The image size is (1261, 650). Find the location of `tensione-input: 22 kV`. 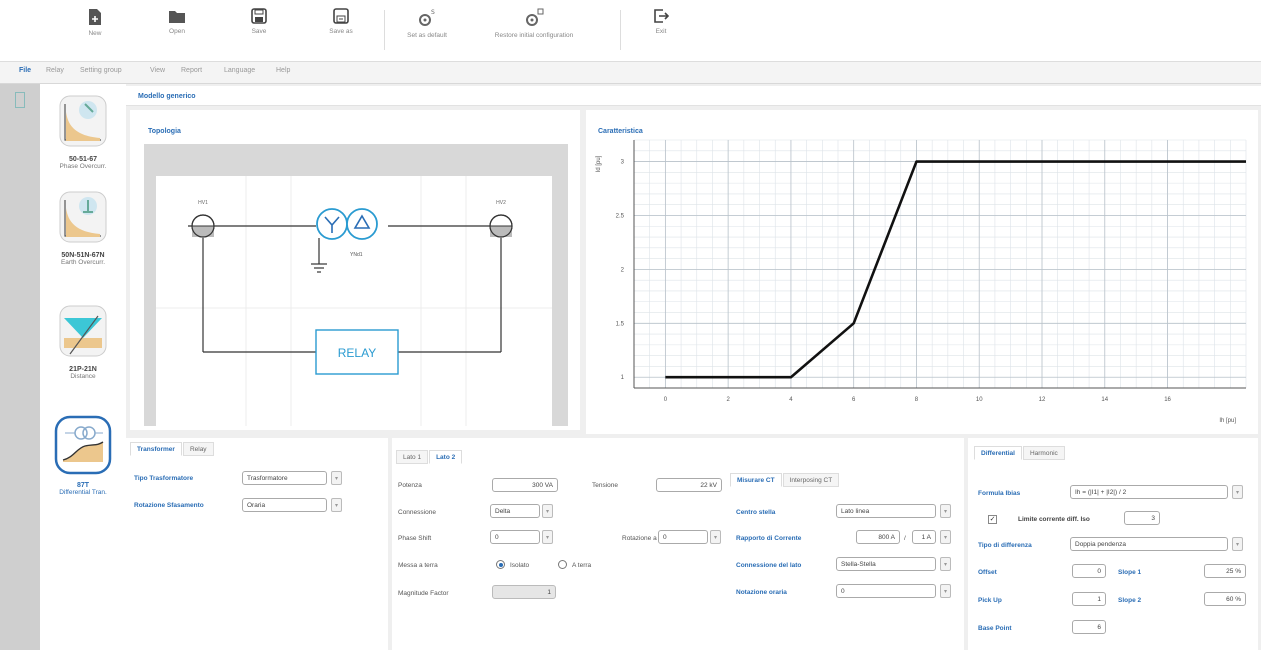

tensione-input: 22 kV is located at coordinates (689, 485).